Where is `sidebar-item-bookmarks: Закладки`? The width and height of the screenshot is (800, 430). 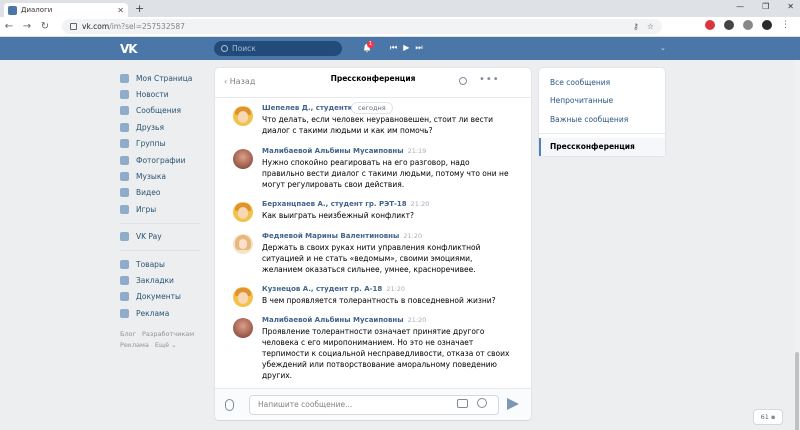 sidebar-item-bookmarks: Закладки is located at coordinates (165, 280).